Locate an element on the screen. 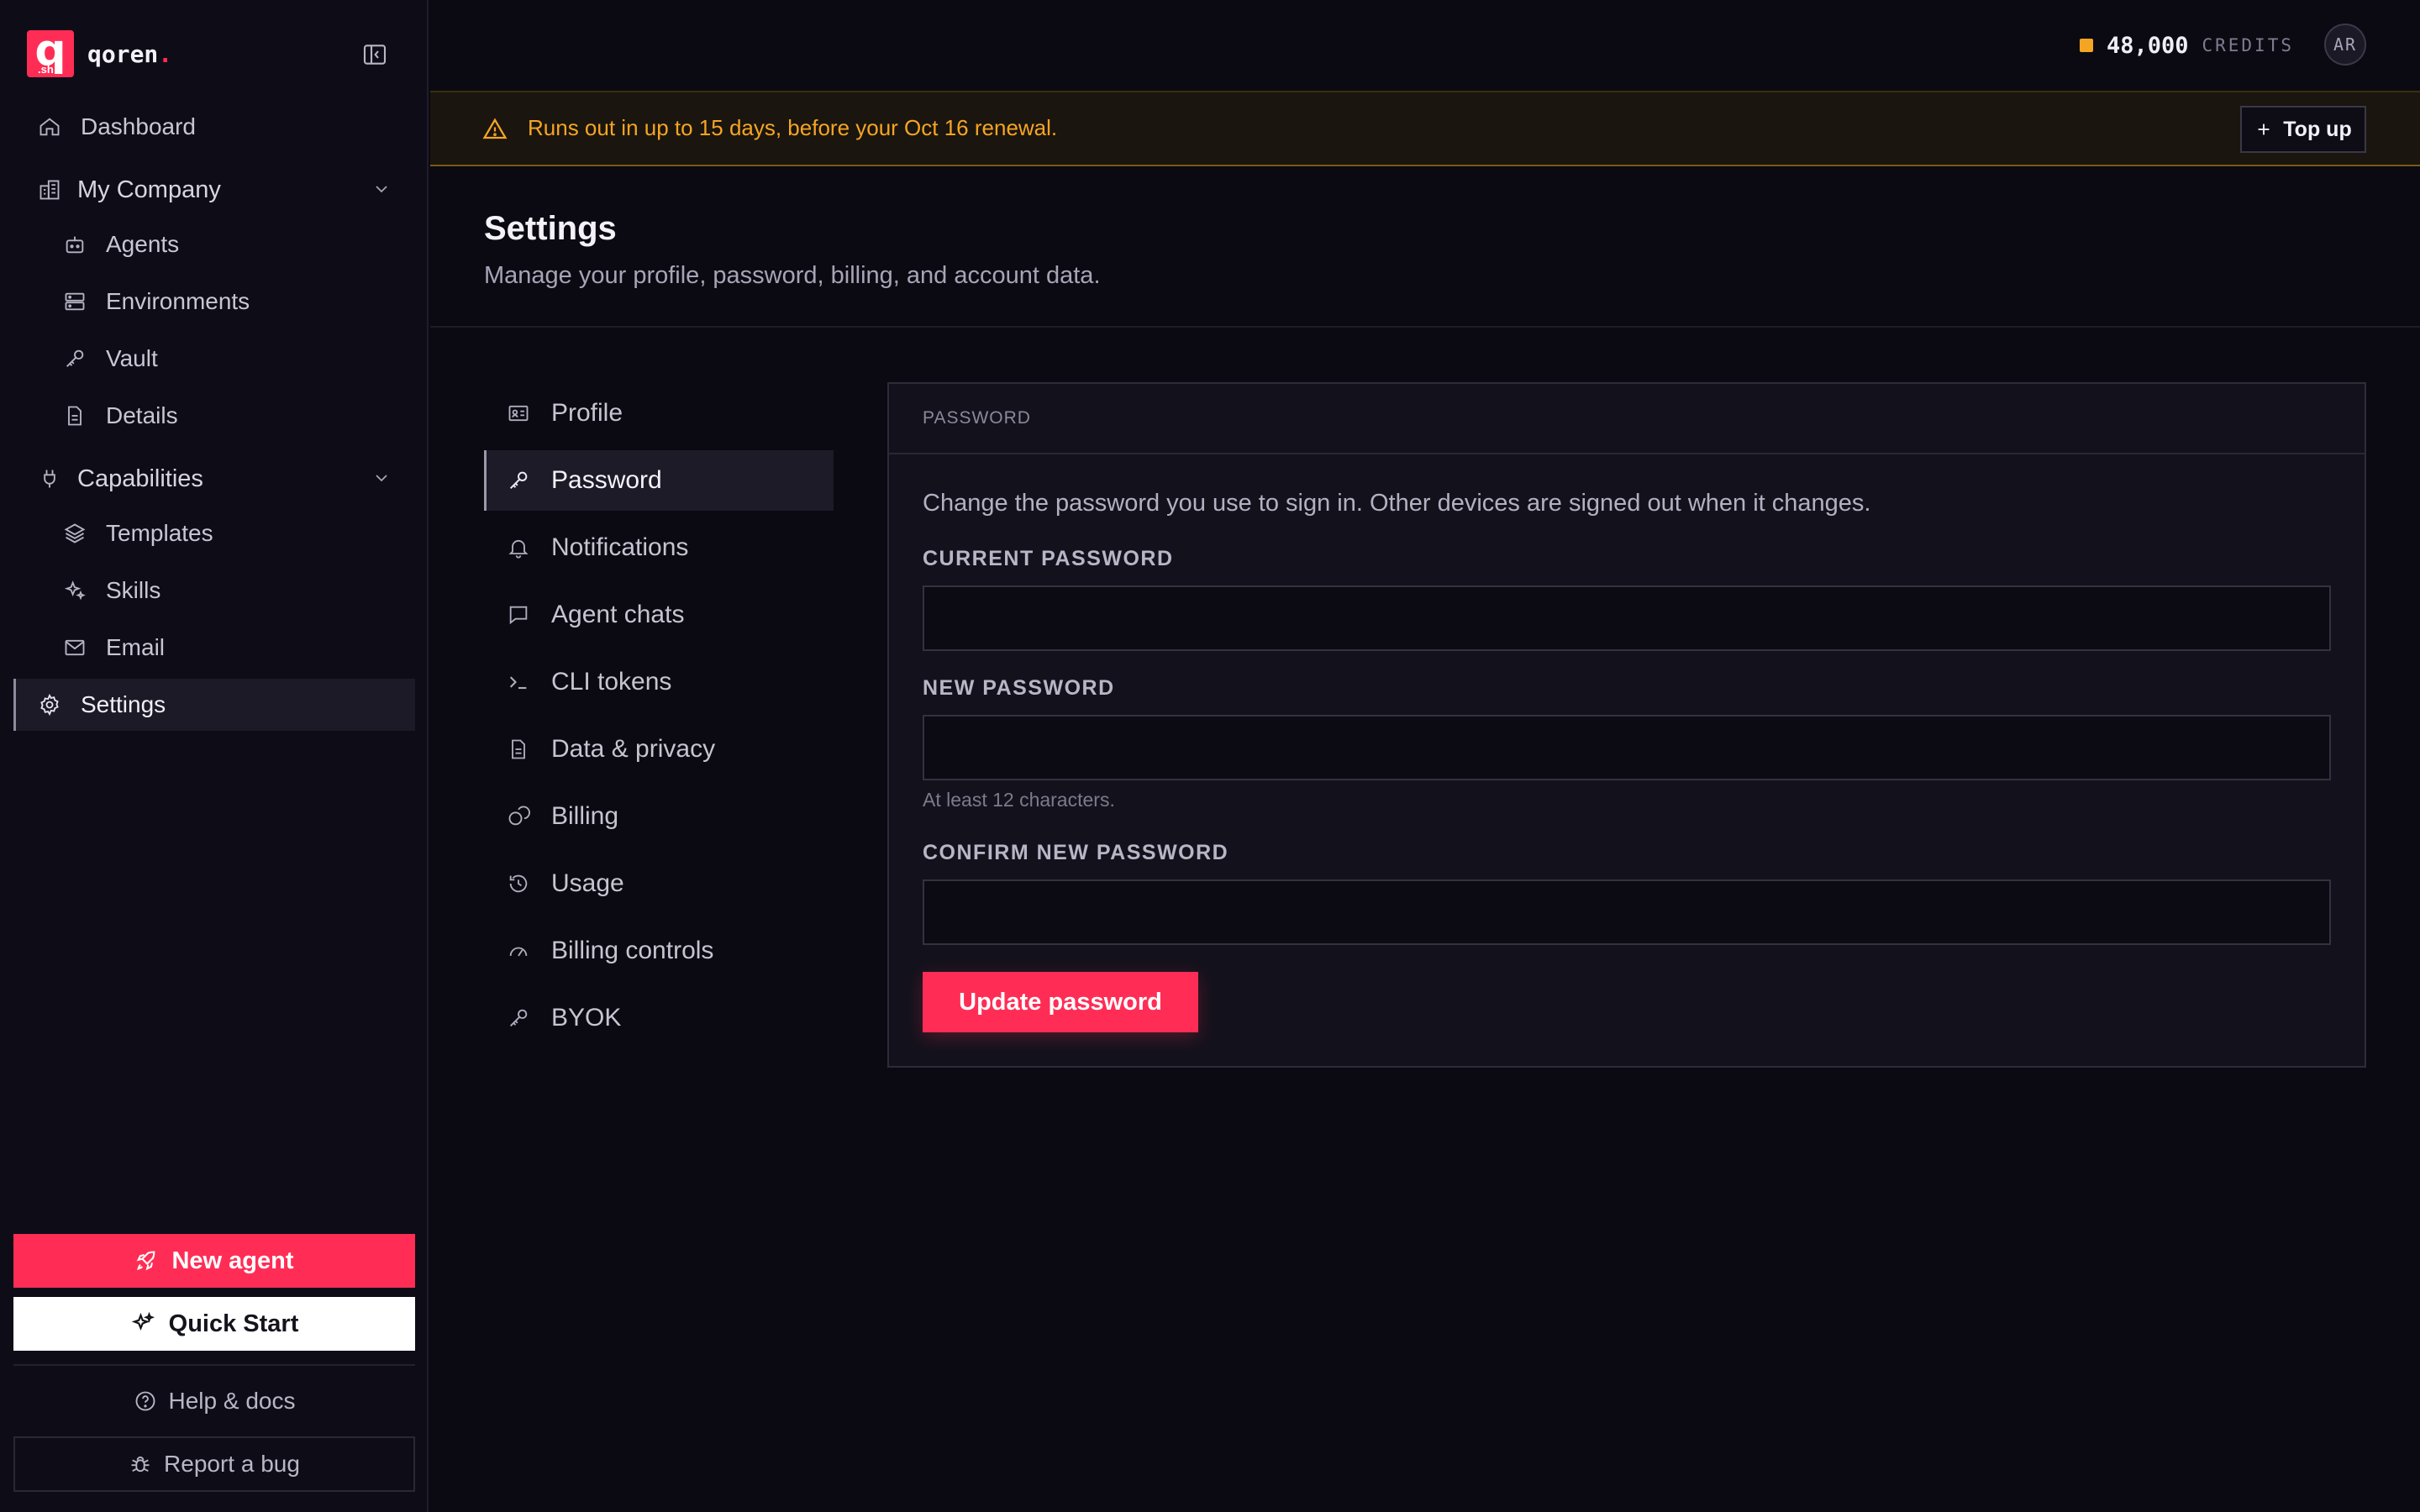 The image size is (2420, 1512). layers-icon is located at coordinates (75, 533).